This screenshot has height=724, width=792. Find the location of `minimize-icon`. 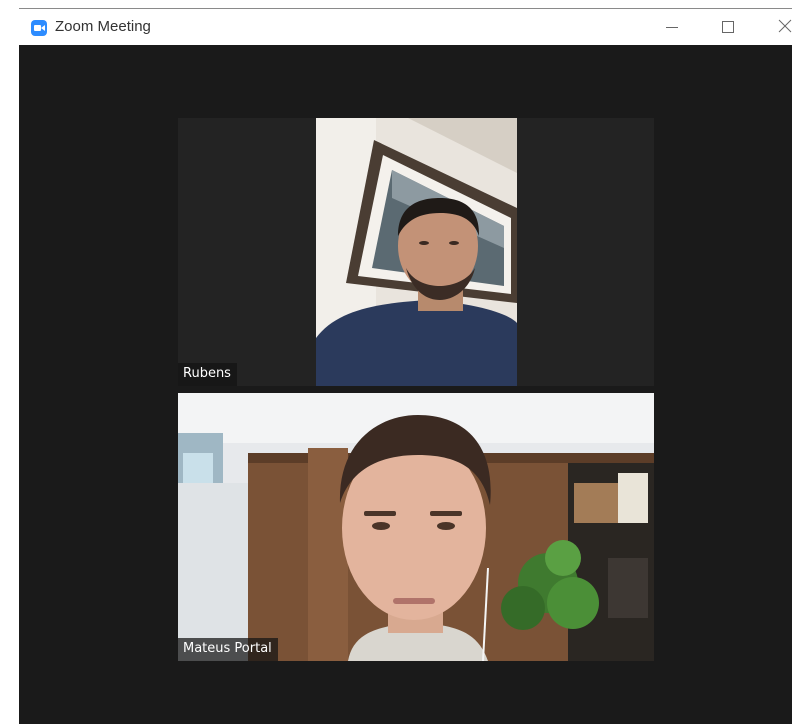

minimize-icon is located at coordinates (672, 27).